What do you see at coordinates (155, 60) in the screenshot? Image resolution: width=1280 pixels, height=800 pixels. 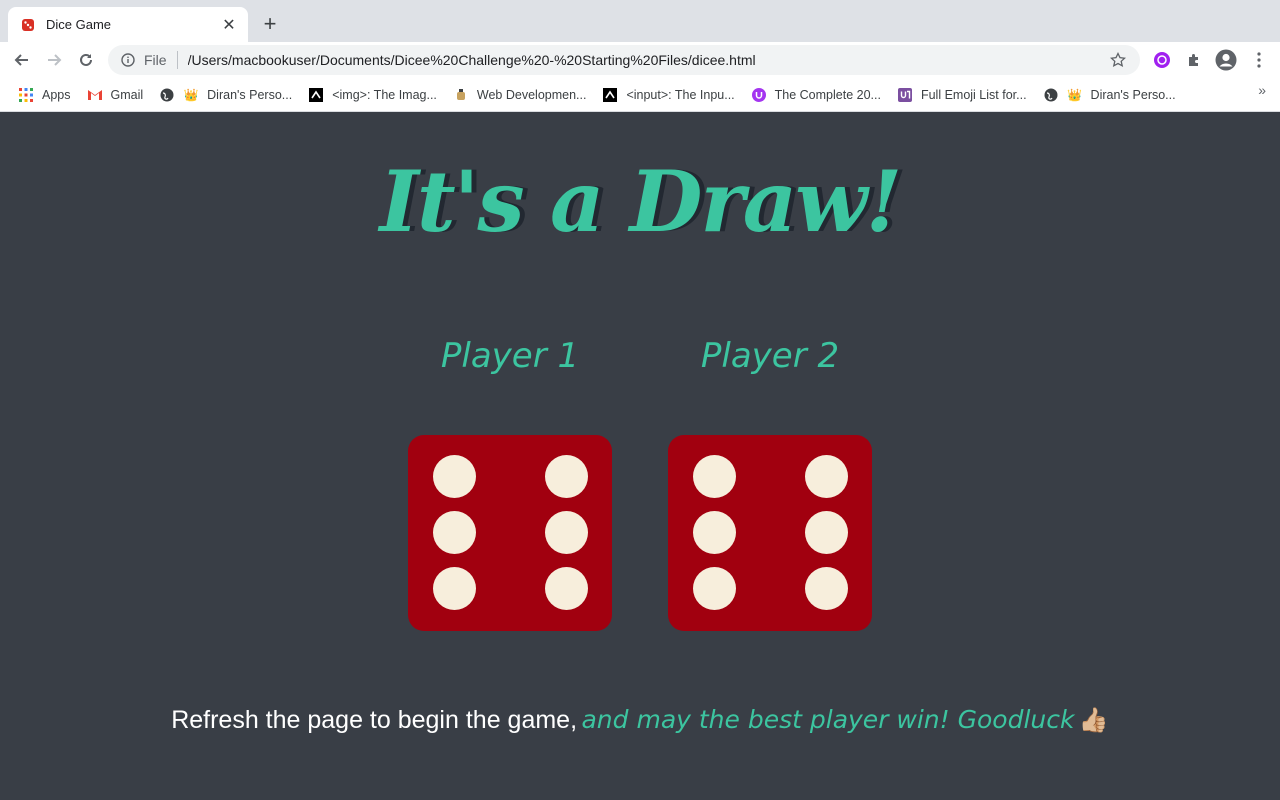 I see `url-scheme-label: File` at bounding box center [155, 60].